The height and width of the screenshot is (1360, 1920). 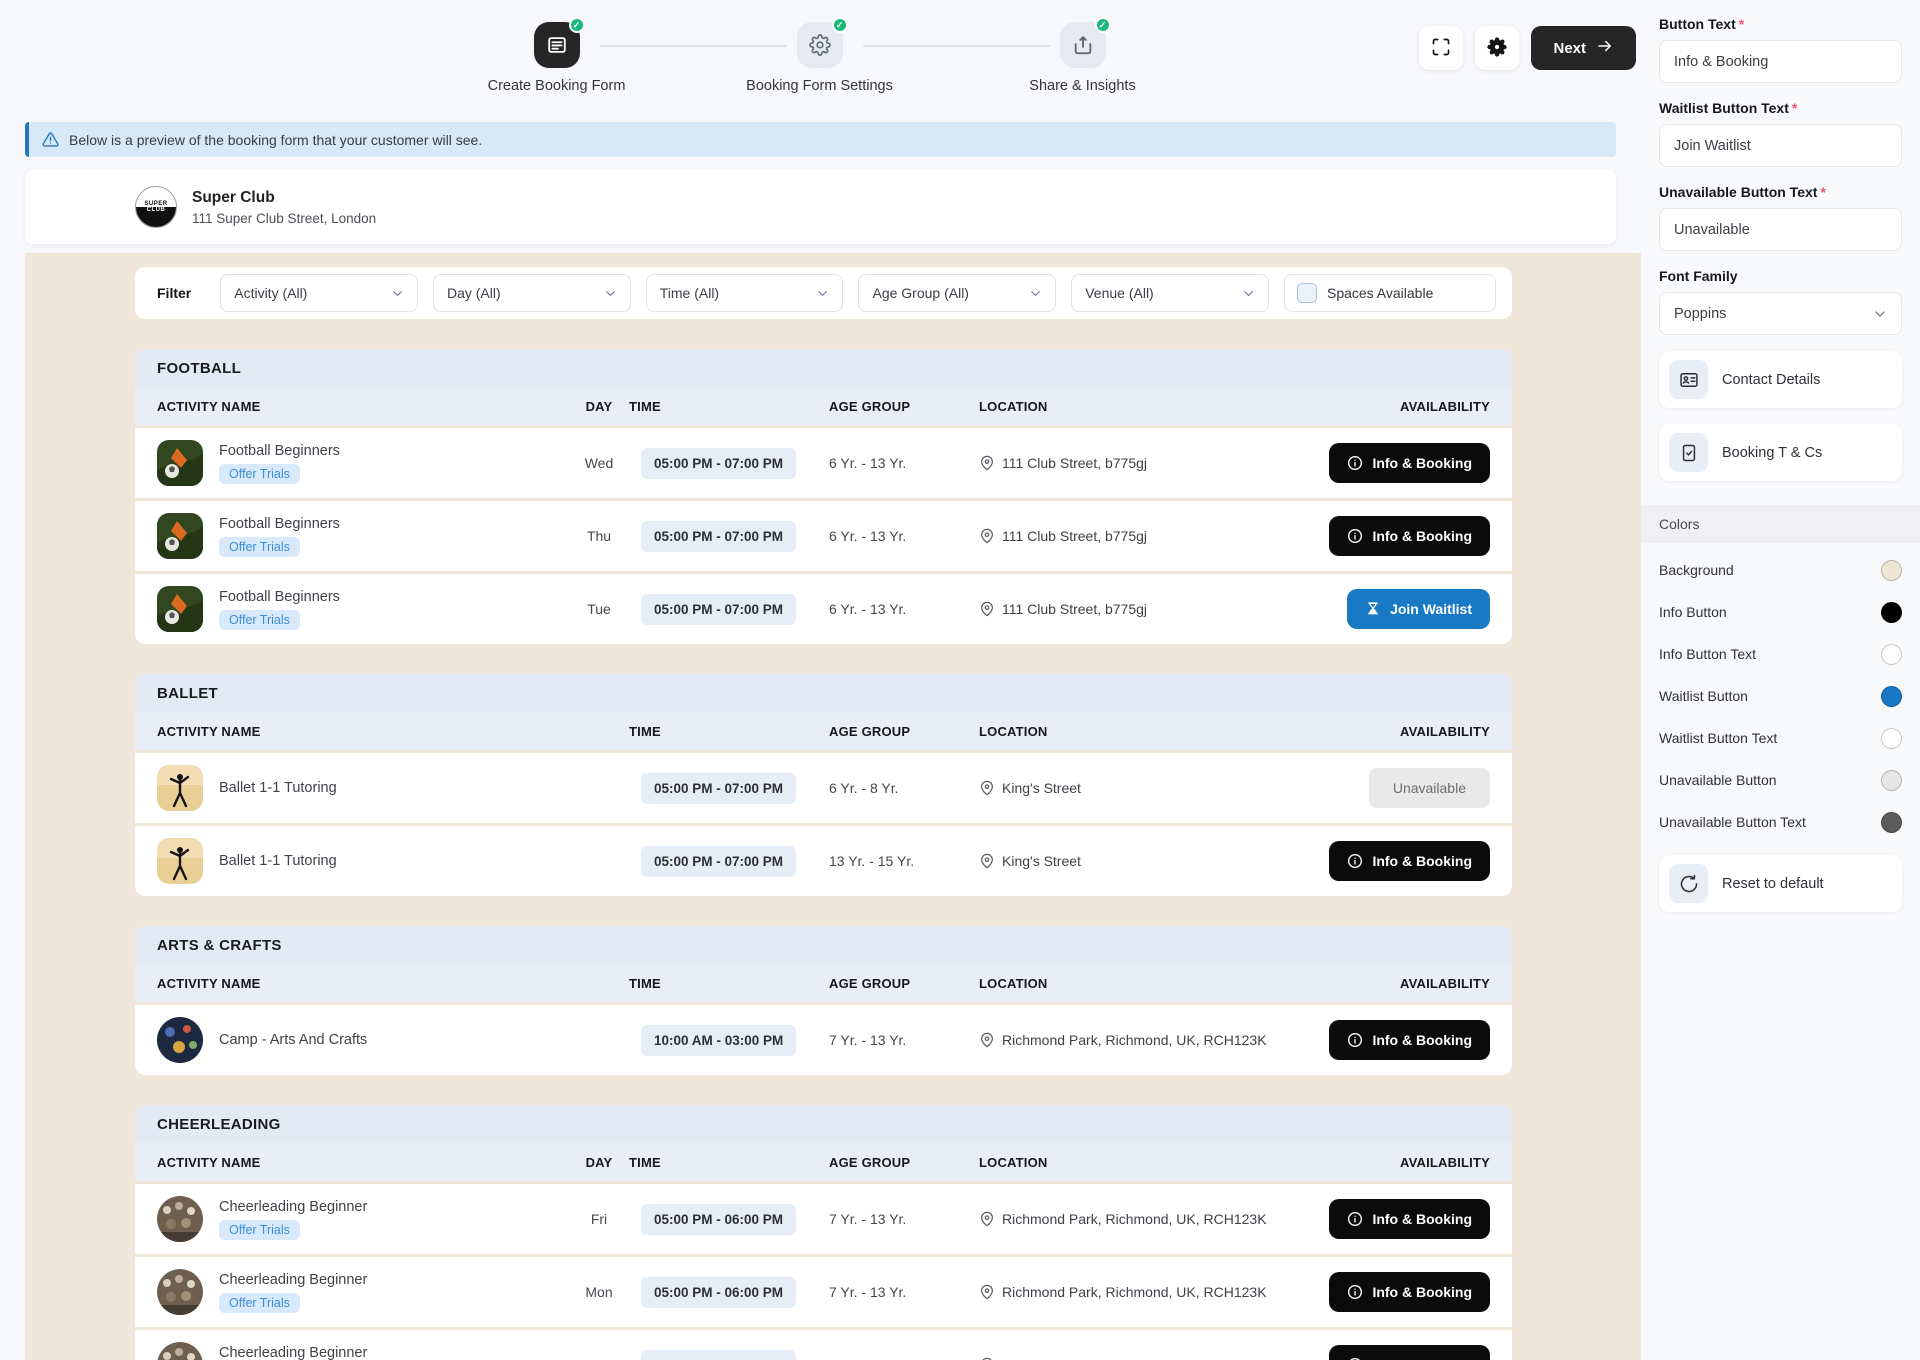 I want to click on filter-dropdown-value: Activity (All), so click(x=271, y=293).